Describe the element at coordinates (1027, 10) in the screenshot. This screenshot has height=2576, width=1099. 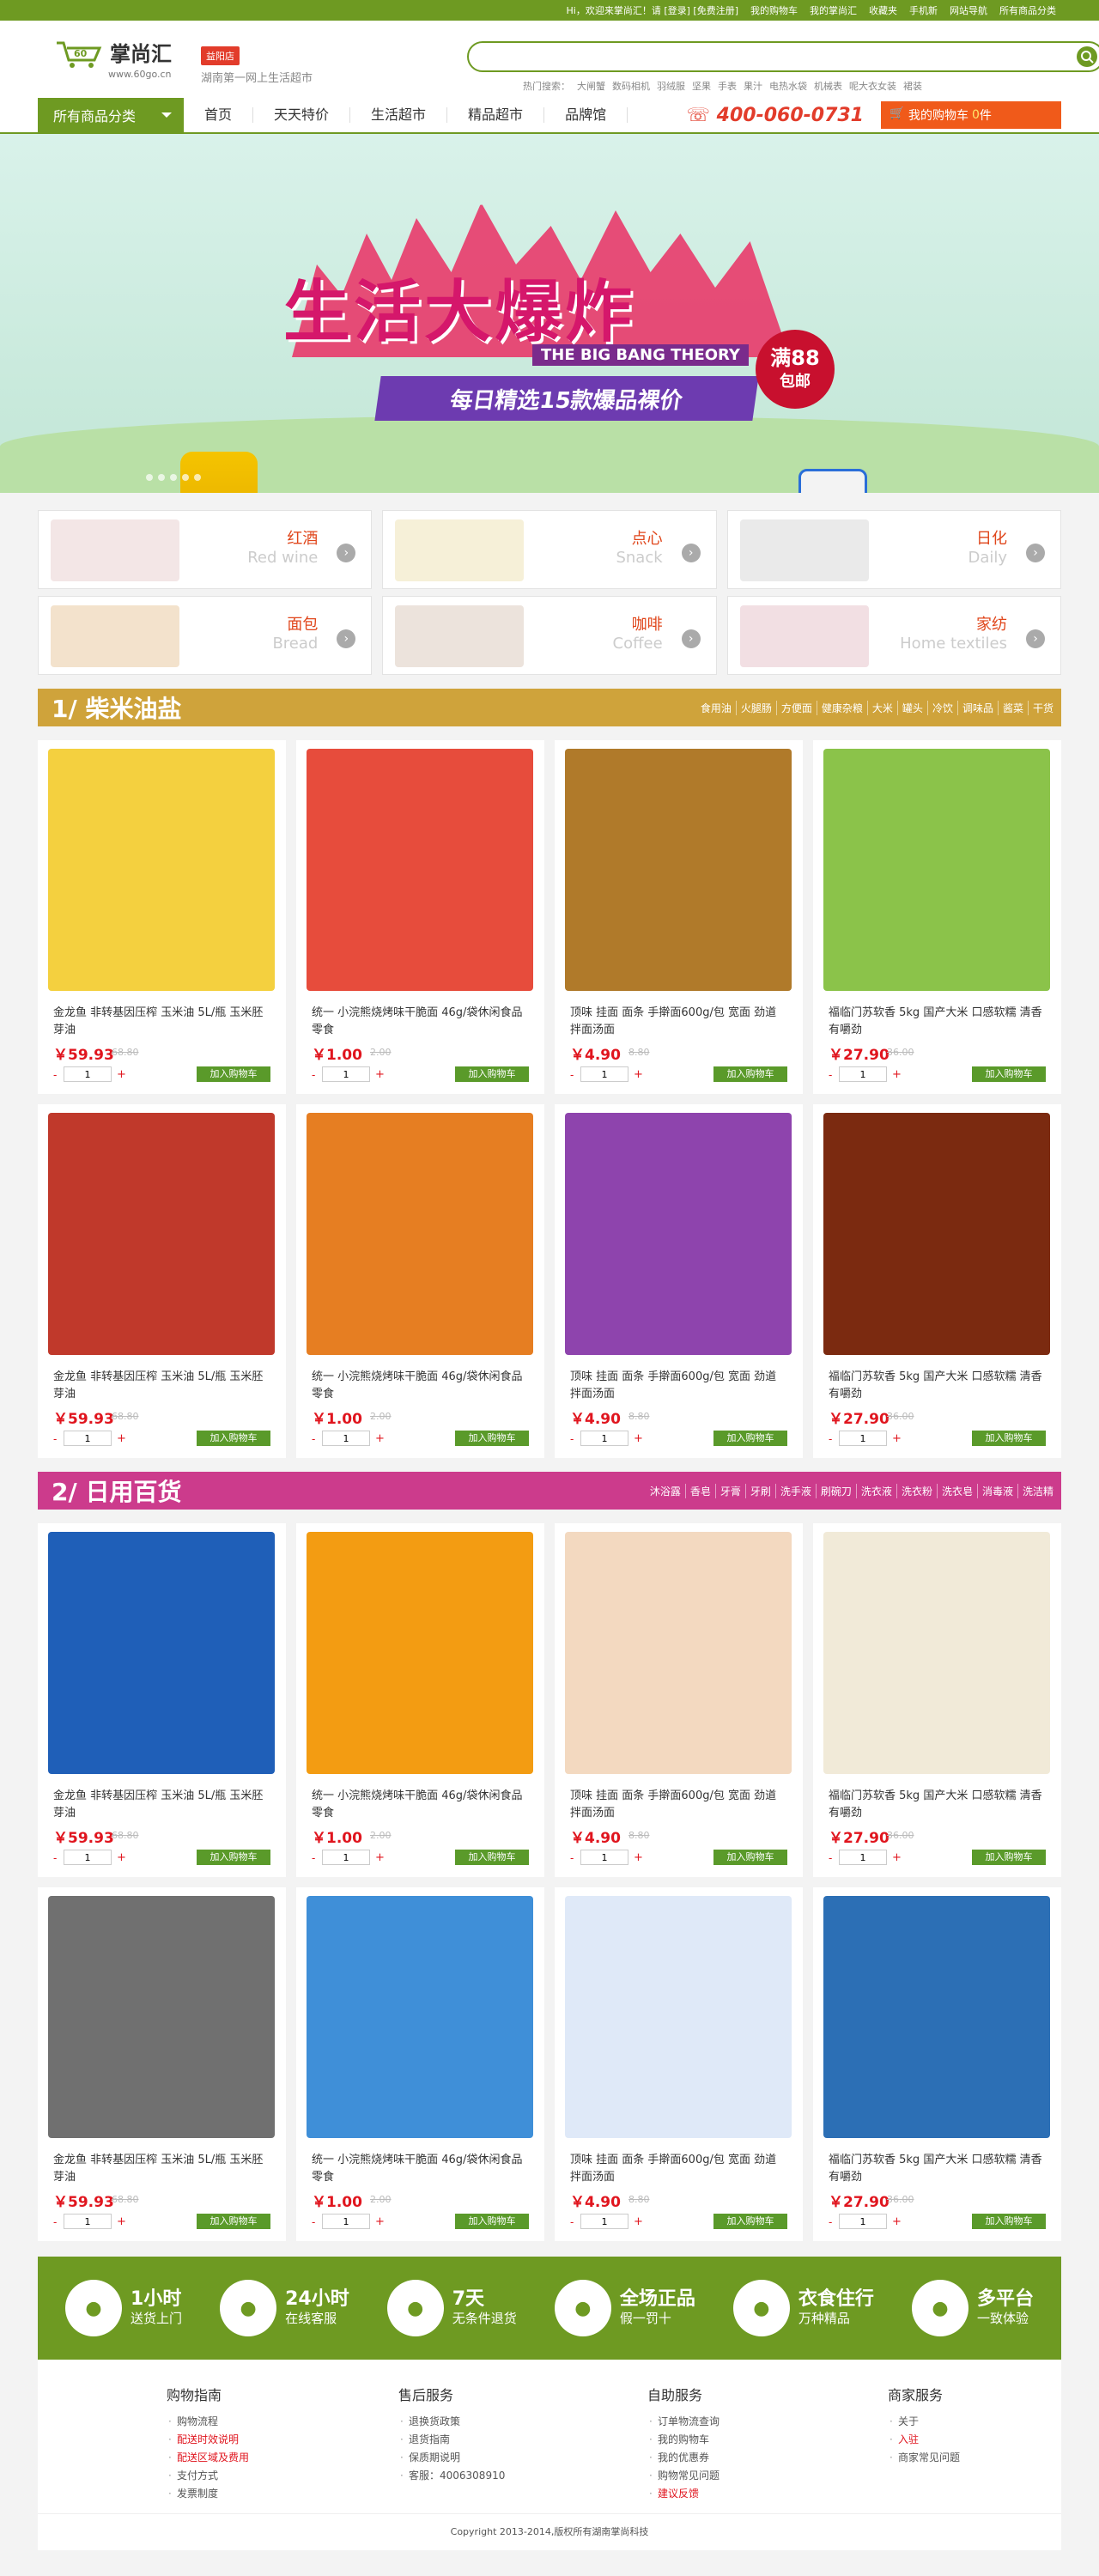
I see `top-link-all: 所有商品分类` at that location.